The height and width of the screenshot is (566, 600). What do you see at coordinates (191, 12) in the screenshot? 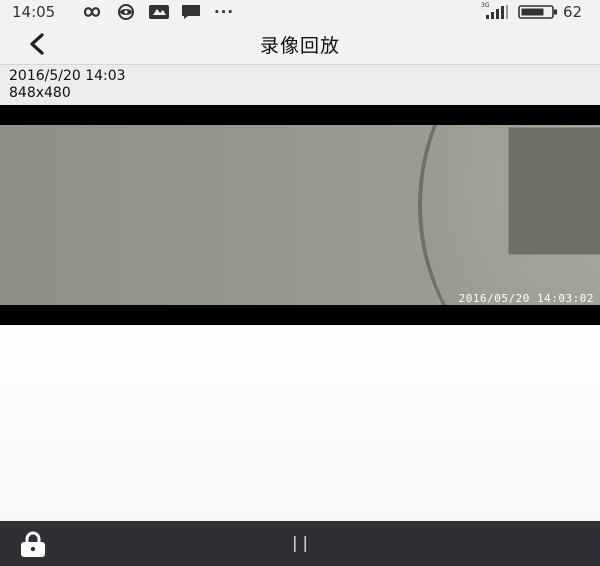
I see `message-icon` at bounding box center [191, 12].